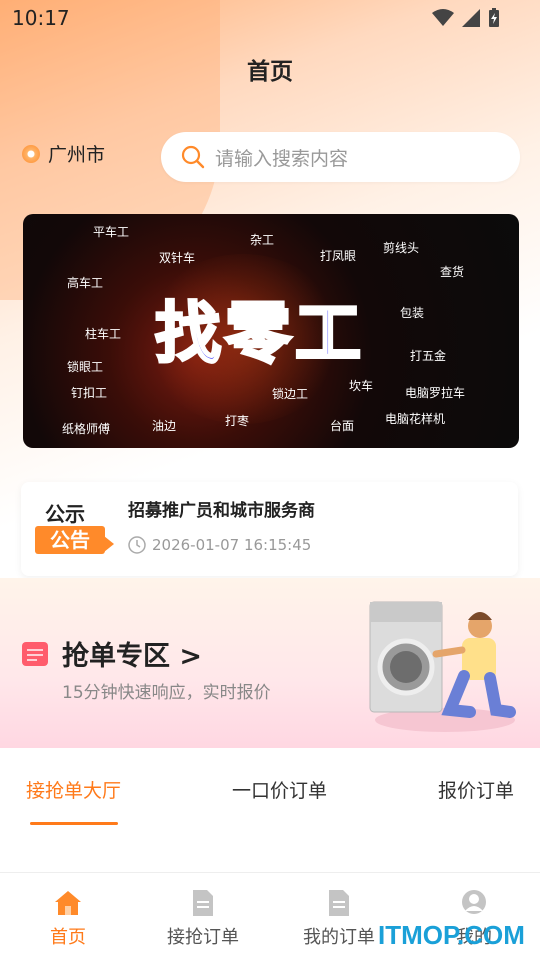 The height and width of the screenshot is (961, 540). What do you see at coordinates (85, 367) in the screenshot?
I see `banner-tag: 锁眼工` at bounding box center [85, 367].